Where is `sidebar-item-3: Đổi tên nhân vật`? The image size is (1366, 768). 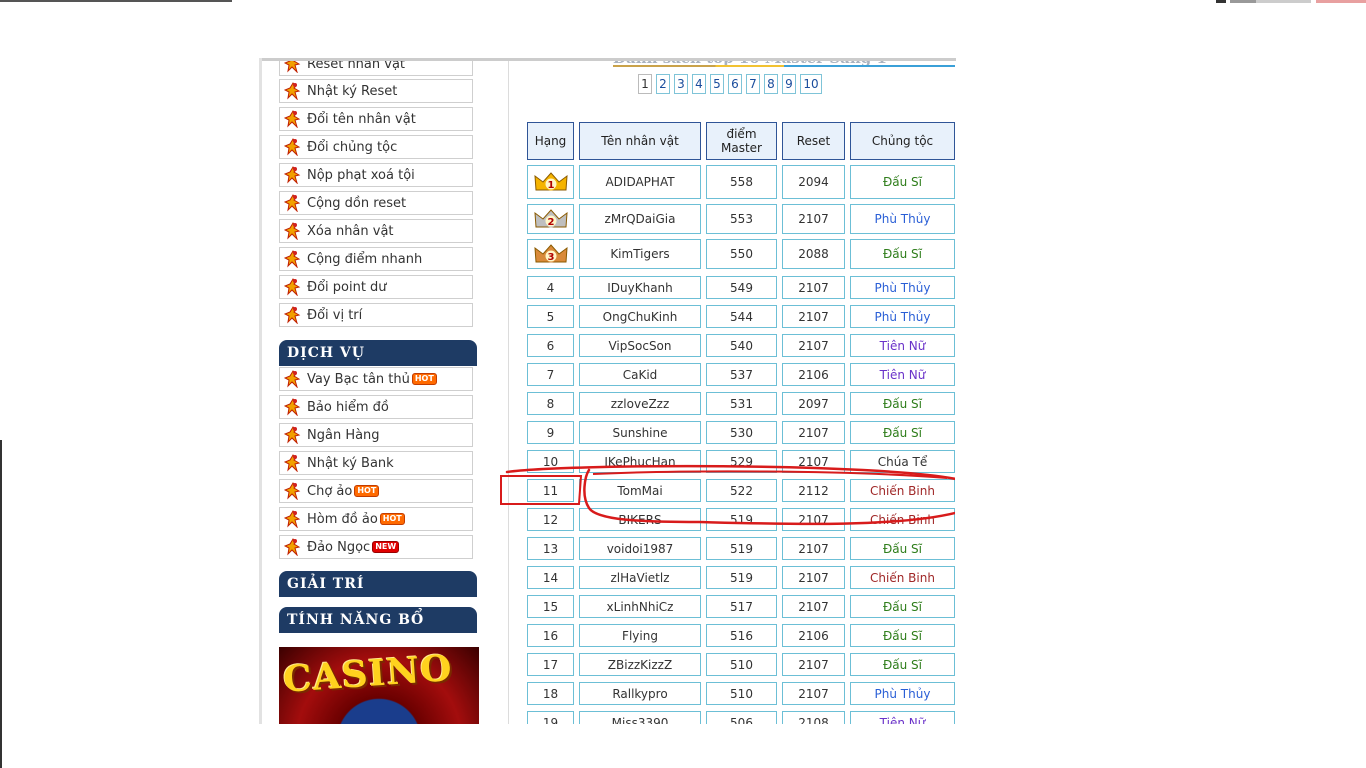
sidebar-item-3: Đổi tên nhân vật is located at coordinates (376, 119).